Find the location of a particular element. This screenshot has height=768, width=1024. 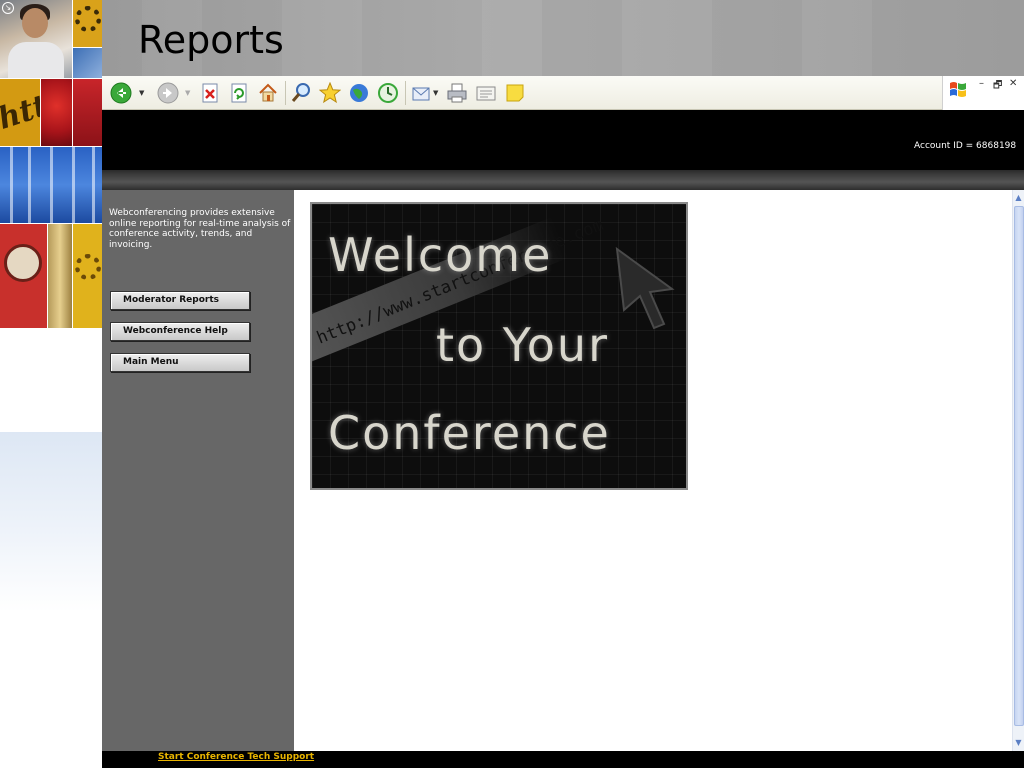

stop-icon is located at coordinates (210, 93).